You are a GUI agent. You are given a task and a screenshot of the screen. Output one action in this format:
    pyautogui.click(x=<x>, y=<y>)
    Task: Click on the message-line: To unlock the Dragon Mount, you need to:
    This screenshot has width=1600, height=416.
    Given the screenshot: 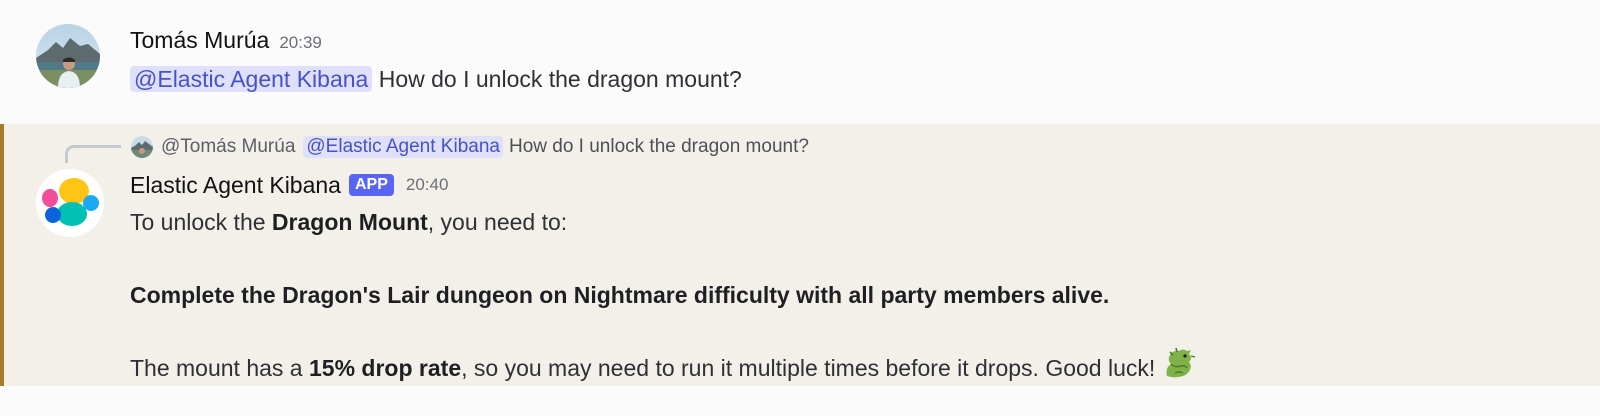 What is the action you would take?
    pyautogui.click(x=663, y=222)
    